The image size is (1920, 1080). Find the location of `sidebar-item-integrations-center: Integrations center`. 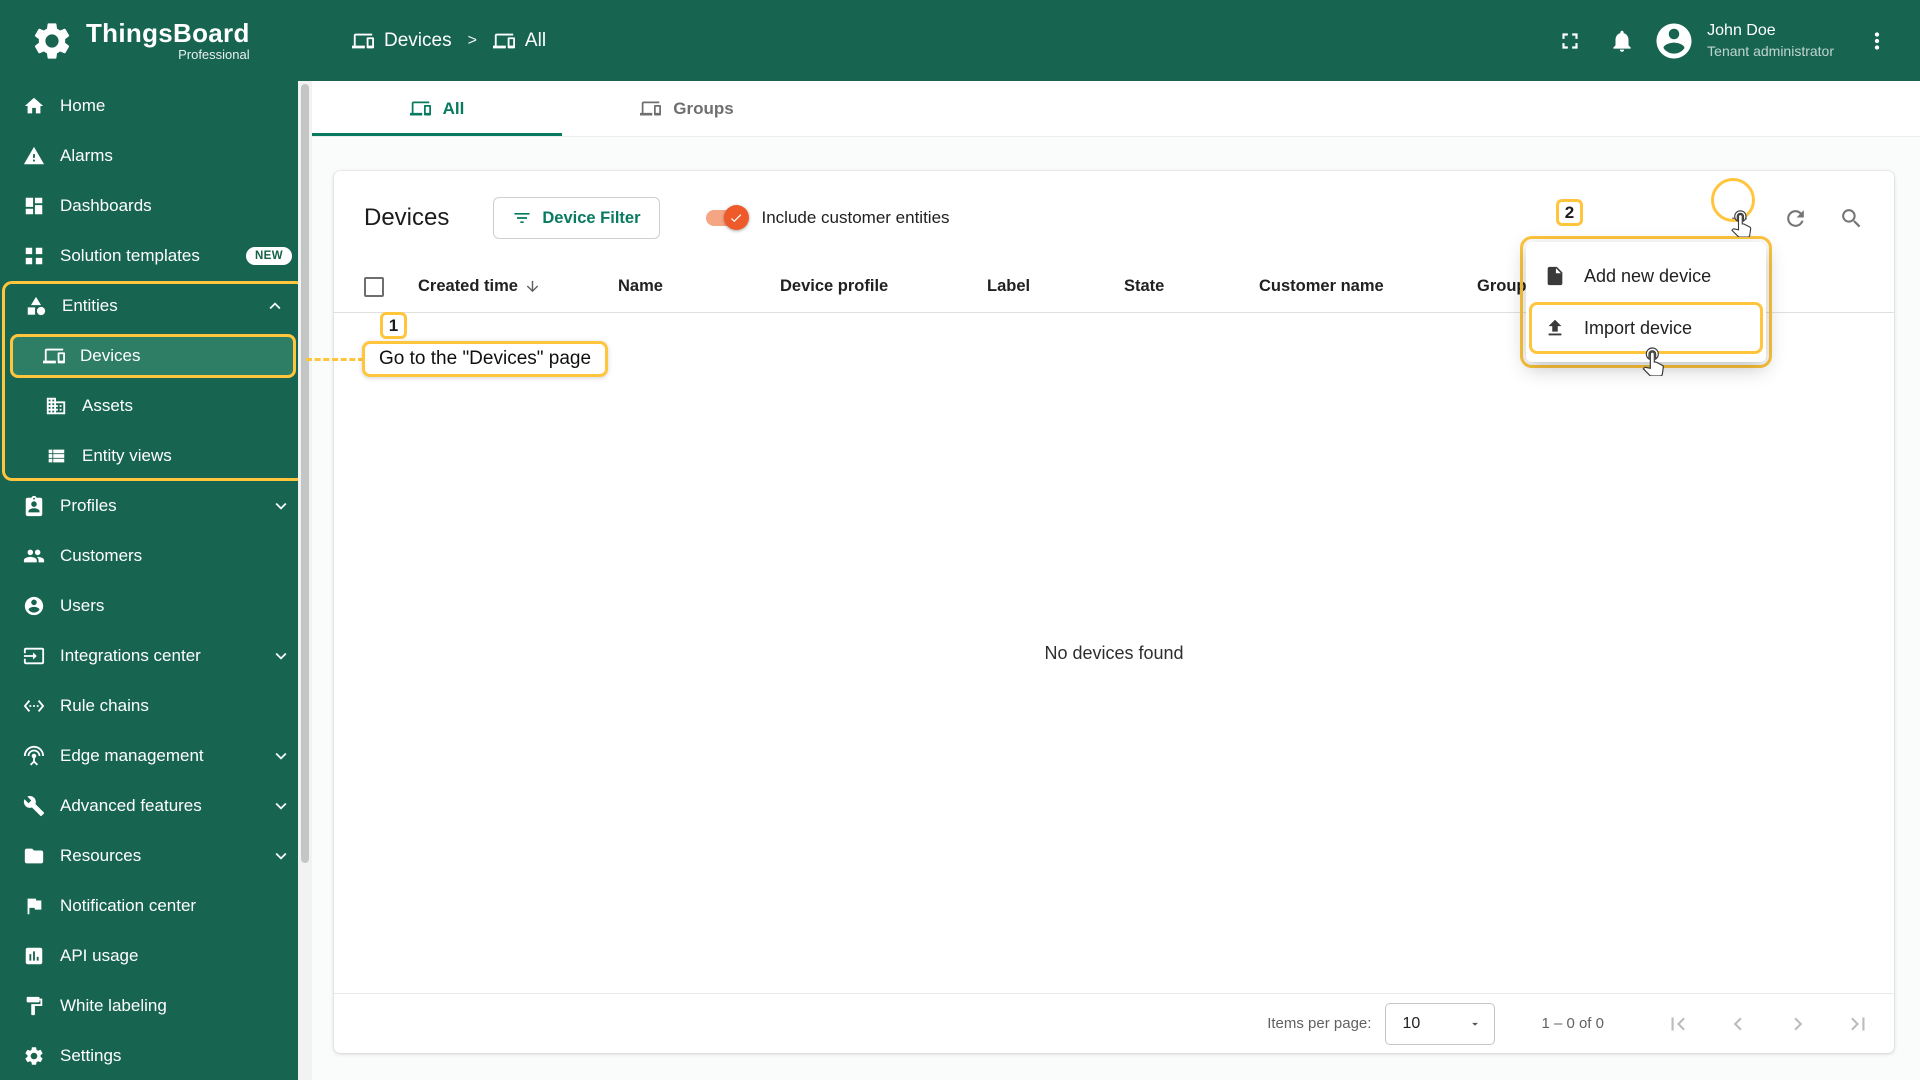

sidebar-item-integrations-center: Integrations center is located at coordinates (156, 656).